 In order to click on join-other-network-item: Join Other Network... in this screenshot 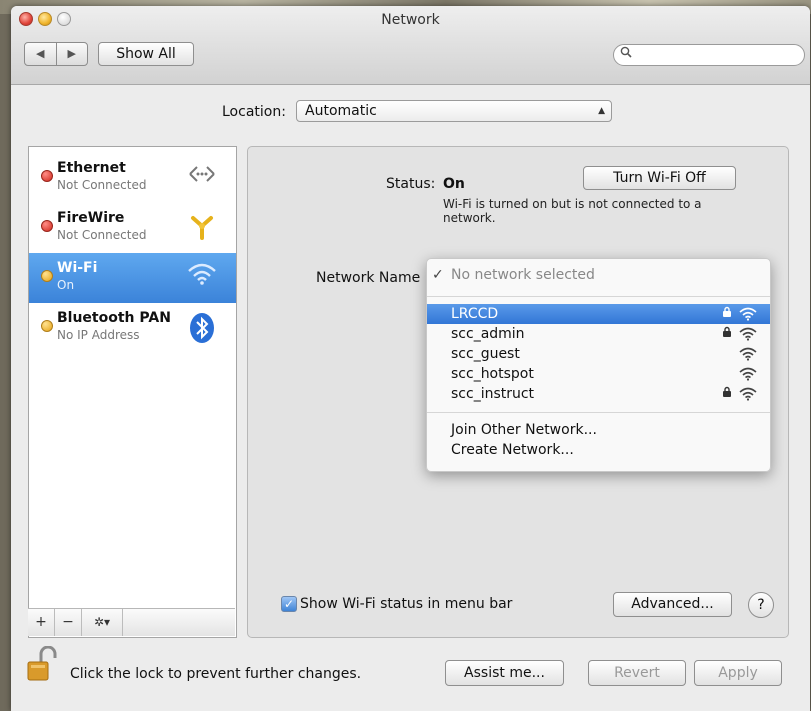, I will do `click(598, 430)`.